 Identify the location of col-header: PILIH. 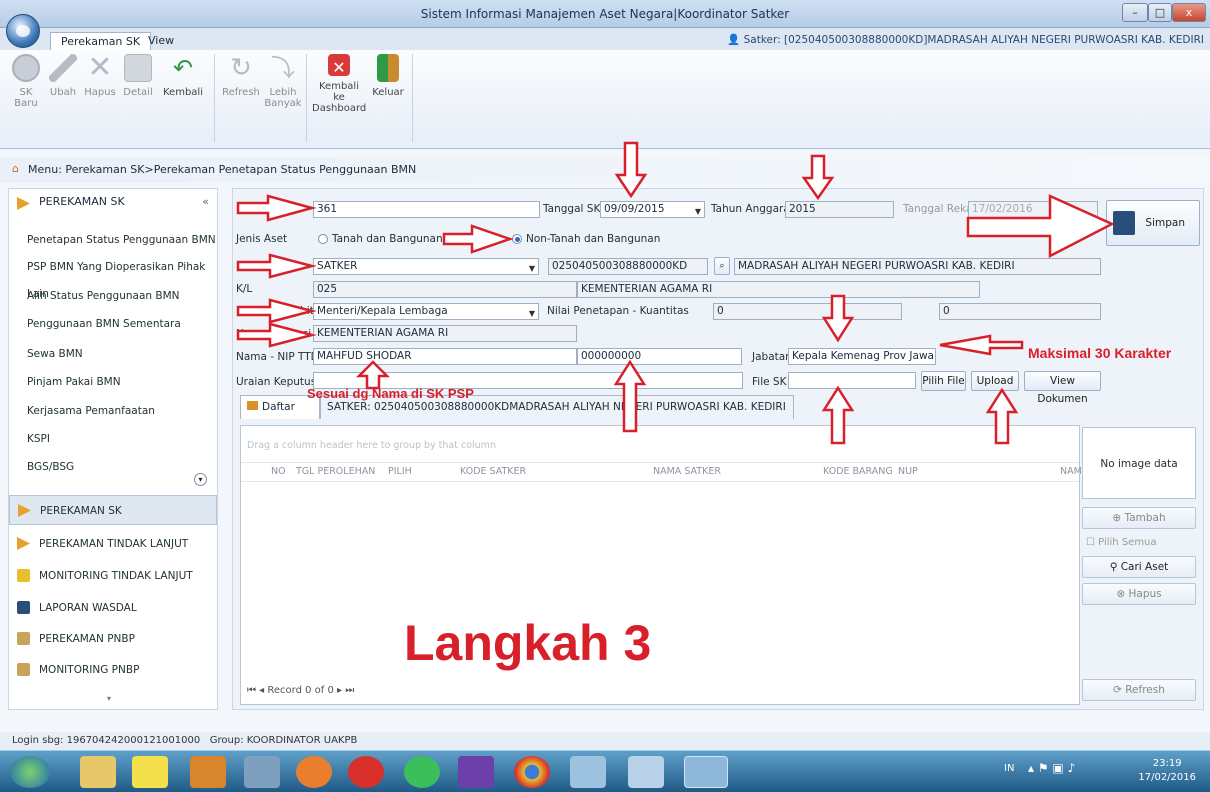
(400, 471).